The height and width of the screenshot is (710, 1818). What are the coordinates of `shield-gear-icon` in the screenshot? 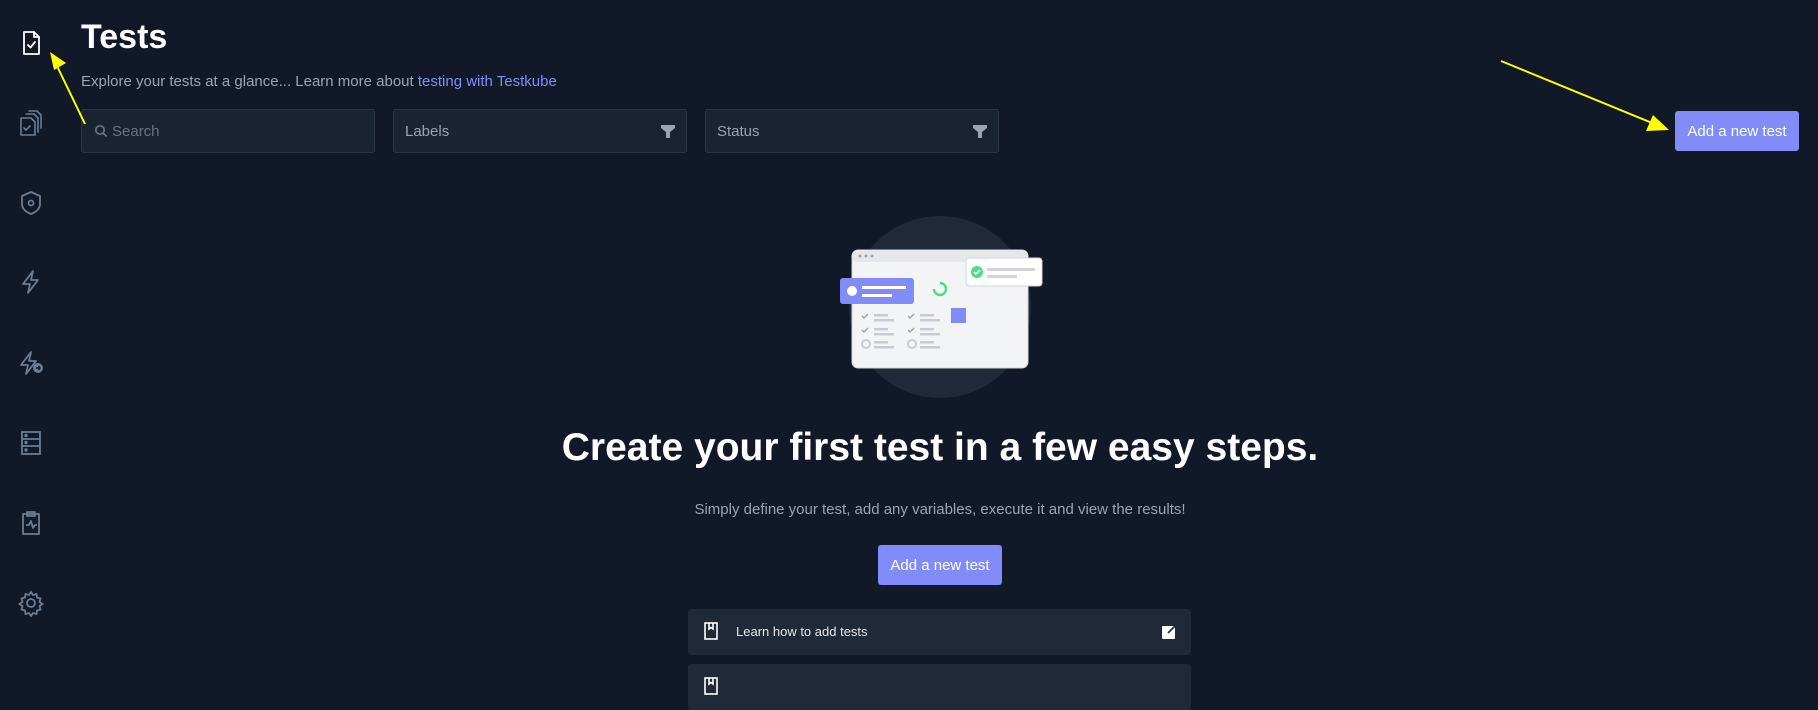 It's located at (31, 203).